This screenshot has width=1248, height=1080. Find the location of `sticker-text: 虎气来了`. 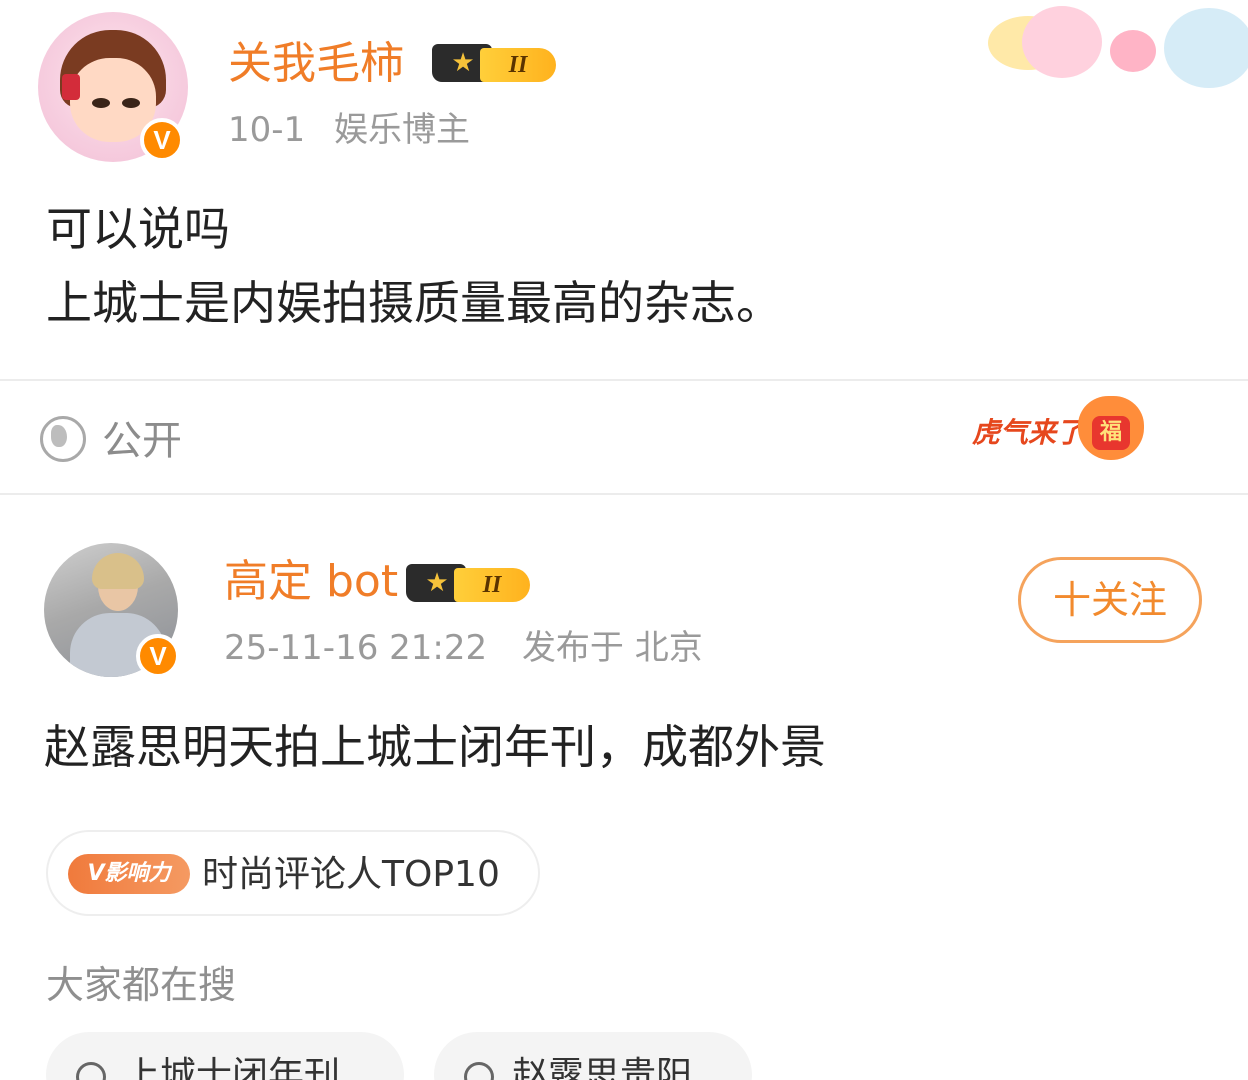

sticker-text: 虎气来了 is located at coordinates (1028, 432).